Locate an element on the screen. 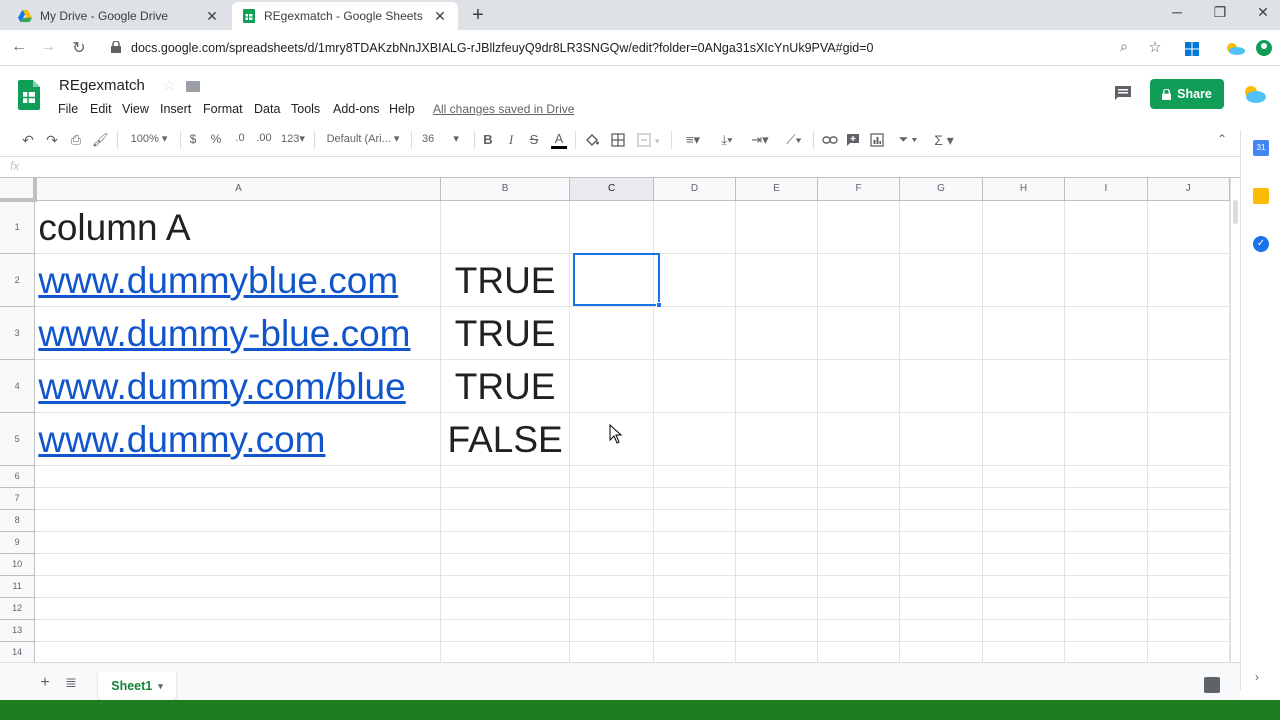  cell-b4: TRUE is located at coordinates (505, 386).